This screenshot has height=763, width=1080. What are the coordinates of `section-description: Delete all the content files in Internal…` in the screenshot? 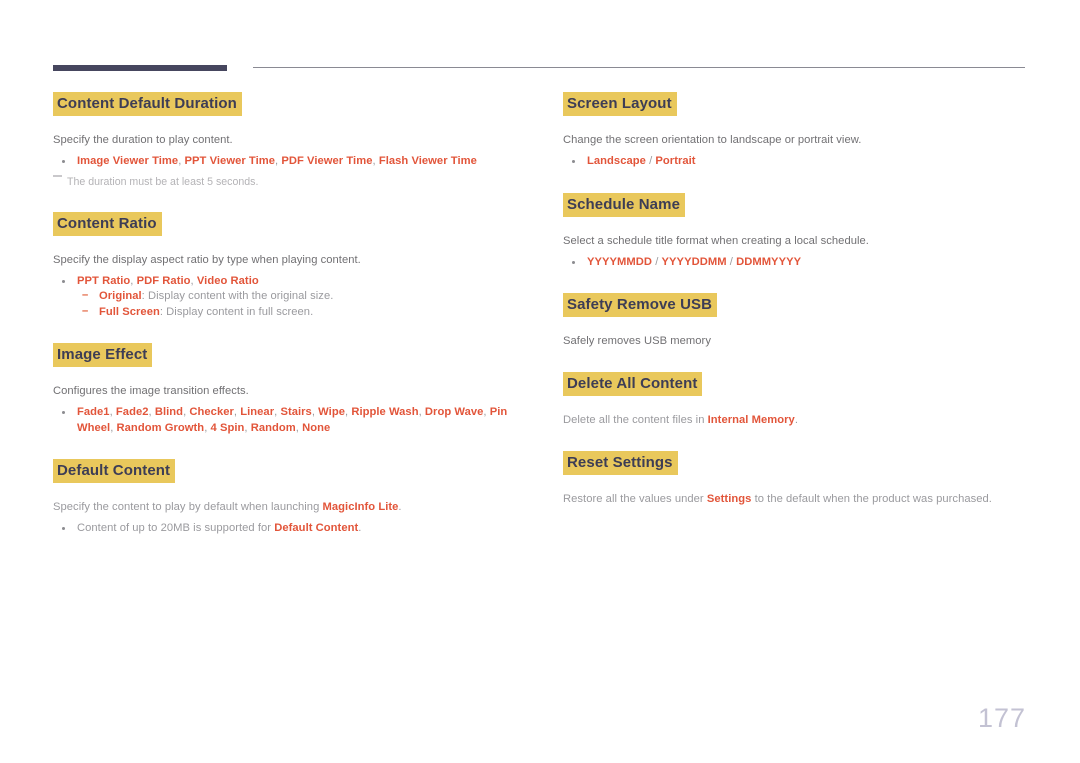 It's located at (798, 420).